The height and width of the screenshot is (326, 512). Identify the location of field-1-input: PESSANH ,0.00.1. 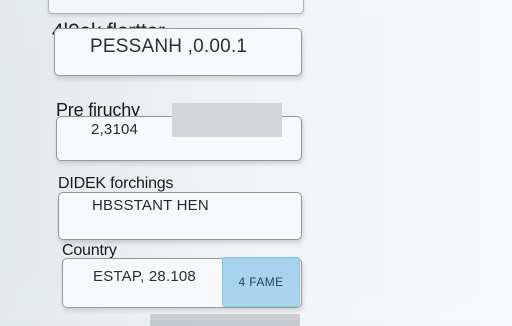
(178, 52).